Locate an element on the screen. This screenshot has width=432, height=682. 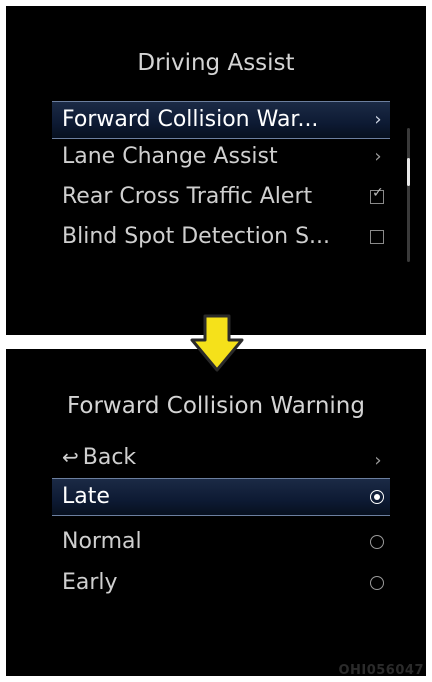
option-label: Early is located at coordinates (90, 582).